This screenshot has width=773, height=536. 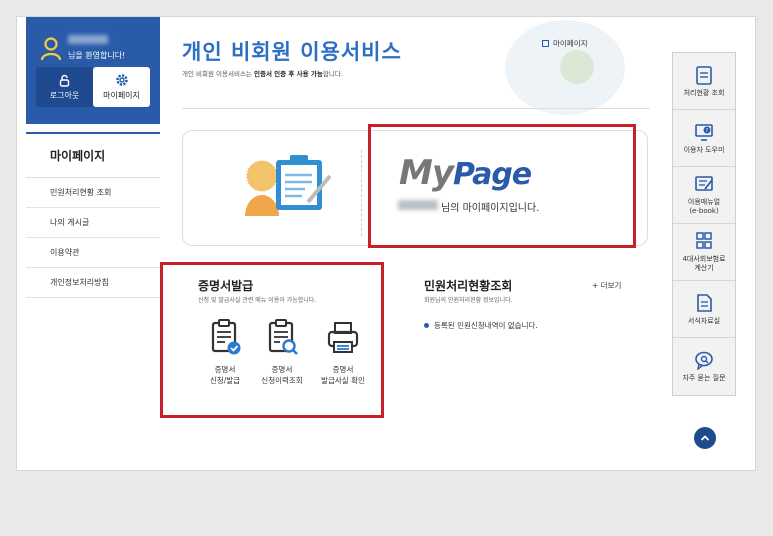 I want to click on quick-menu-manual: 이용매뉴얼 (e-book), so click(x=704, y=195).